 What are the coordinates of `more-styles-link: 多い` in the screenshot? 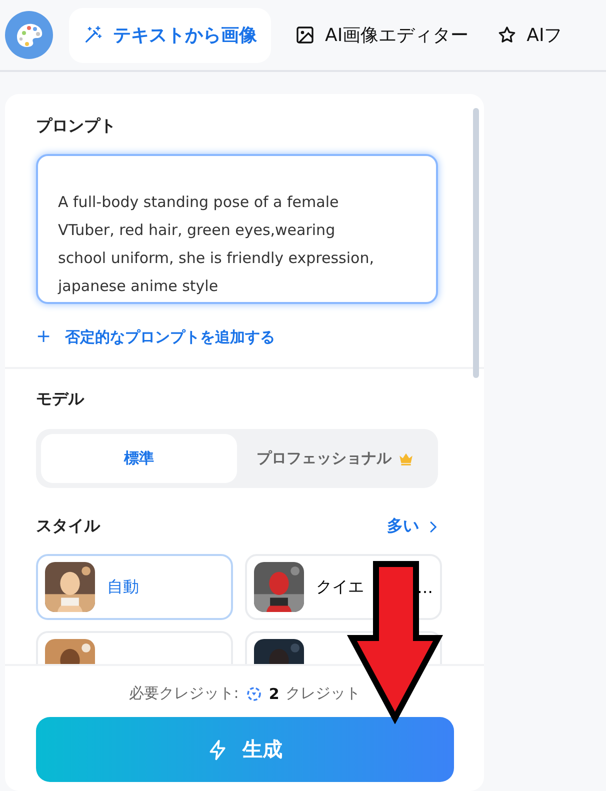 It's located at (414, 526).